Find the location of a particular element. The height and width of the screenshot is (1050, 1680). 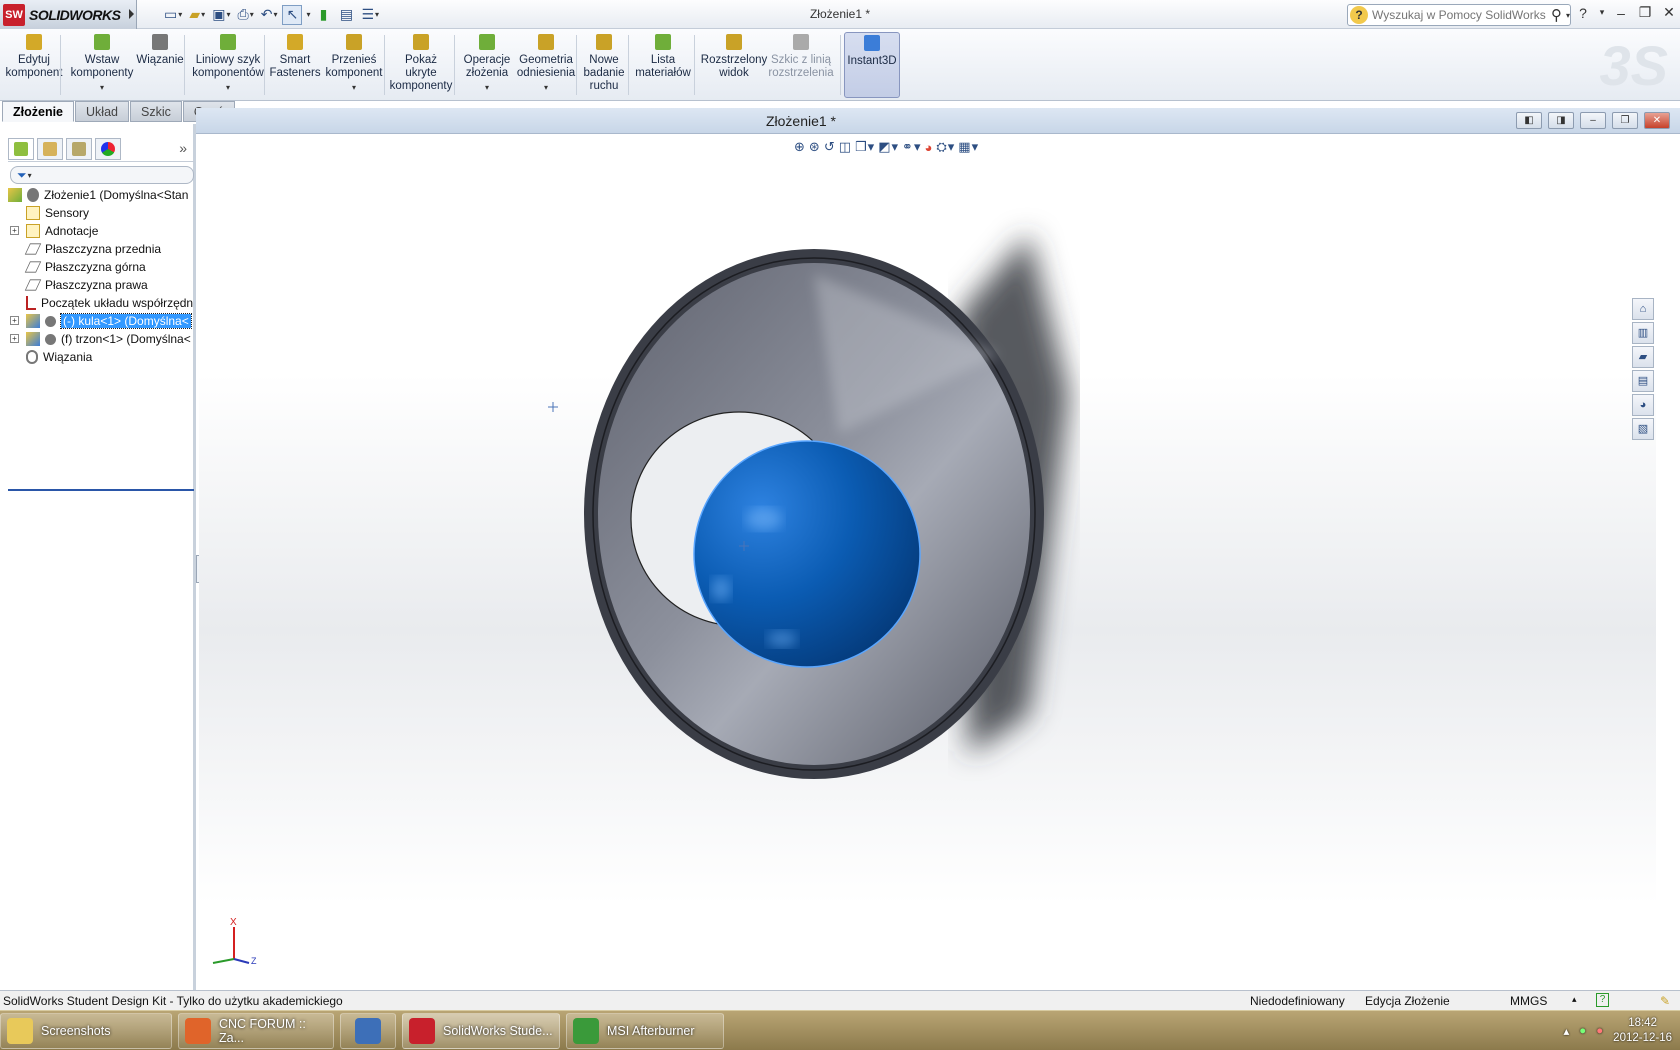

status-tag-icon: ✎ is located at coordinates (1665, 1001).